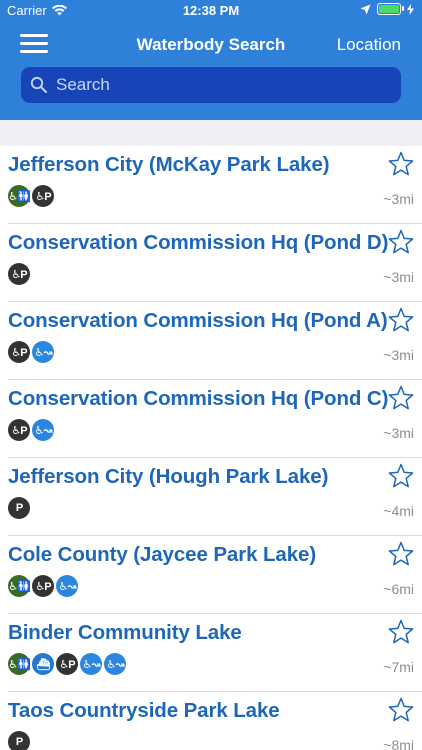 The image size is (422, 750). What do you see at coordinates (215, 497) in the screenshot?
I see `list-item: Jefferson City (Hough Park Lake) P ~4mi` at bounding box center [215, 497].